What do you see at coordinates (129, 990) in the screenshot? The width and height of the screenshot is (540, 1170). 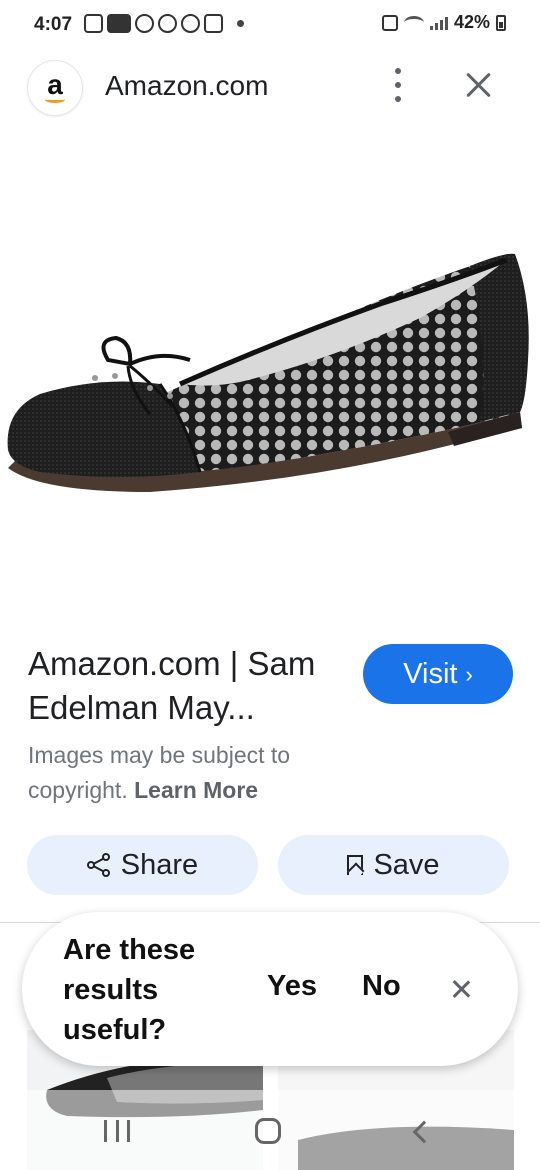 I see `feedback-question: Are these results useful?` at bounding box center [129, 990].